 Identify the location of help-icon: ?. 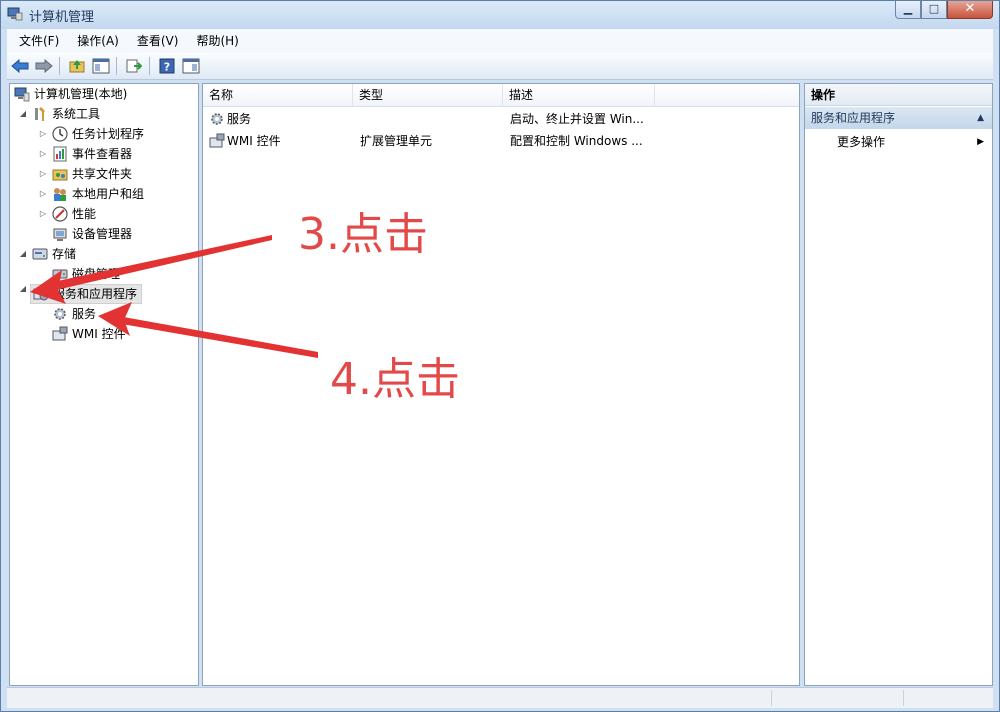
(167, 66).